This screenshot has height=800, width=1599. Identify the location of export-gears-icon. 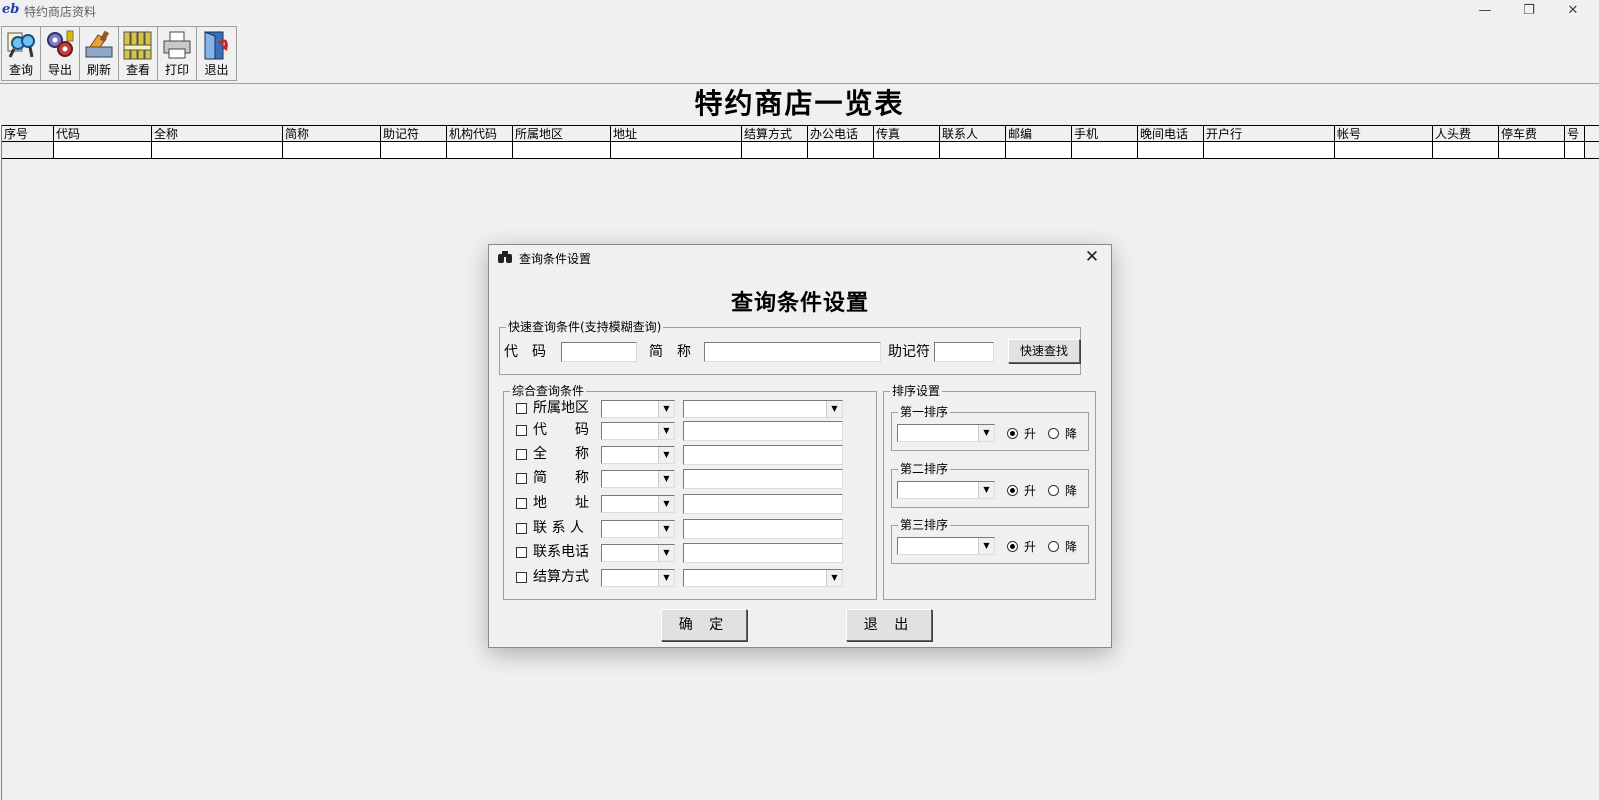
(60, 43).